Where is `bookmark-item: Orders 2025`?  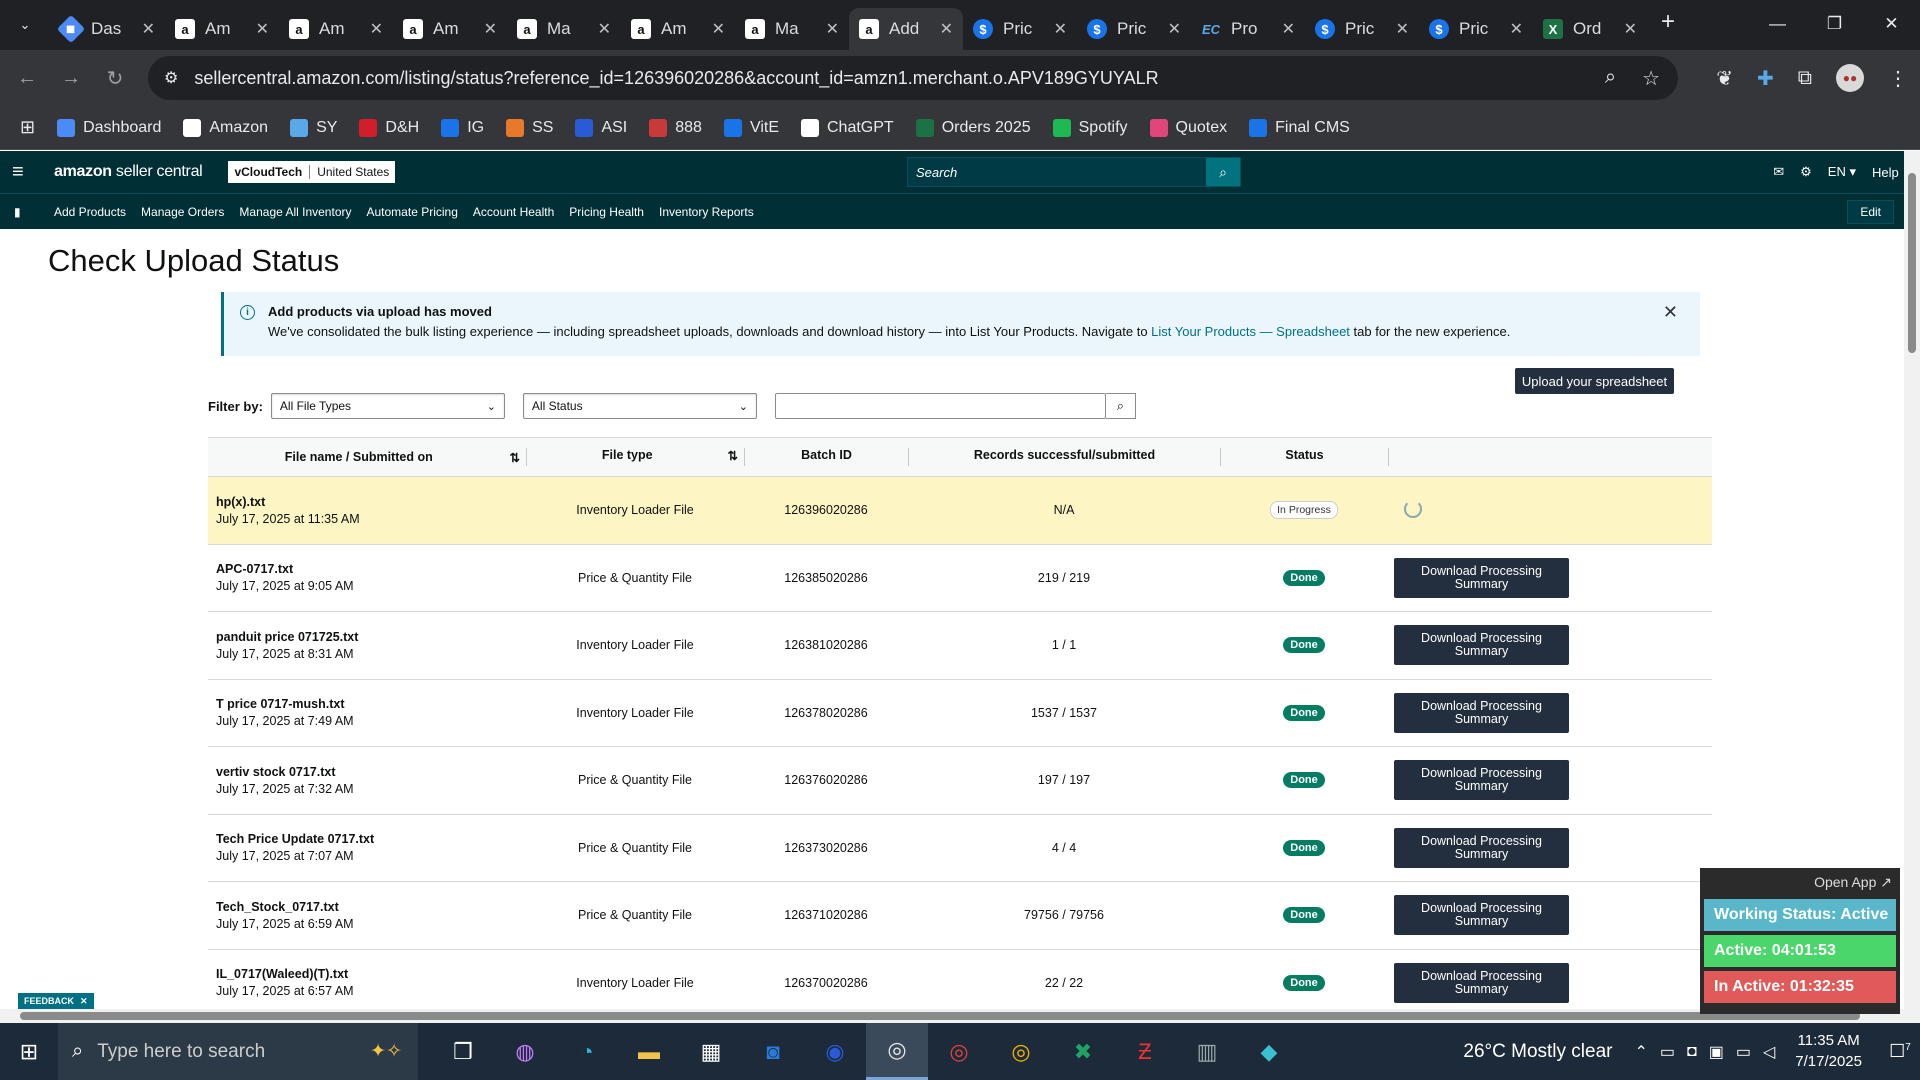
bookmark-item: Orders 2025 is located at coordinates (973, 127).